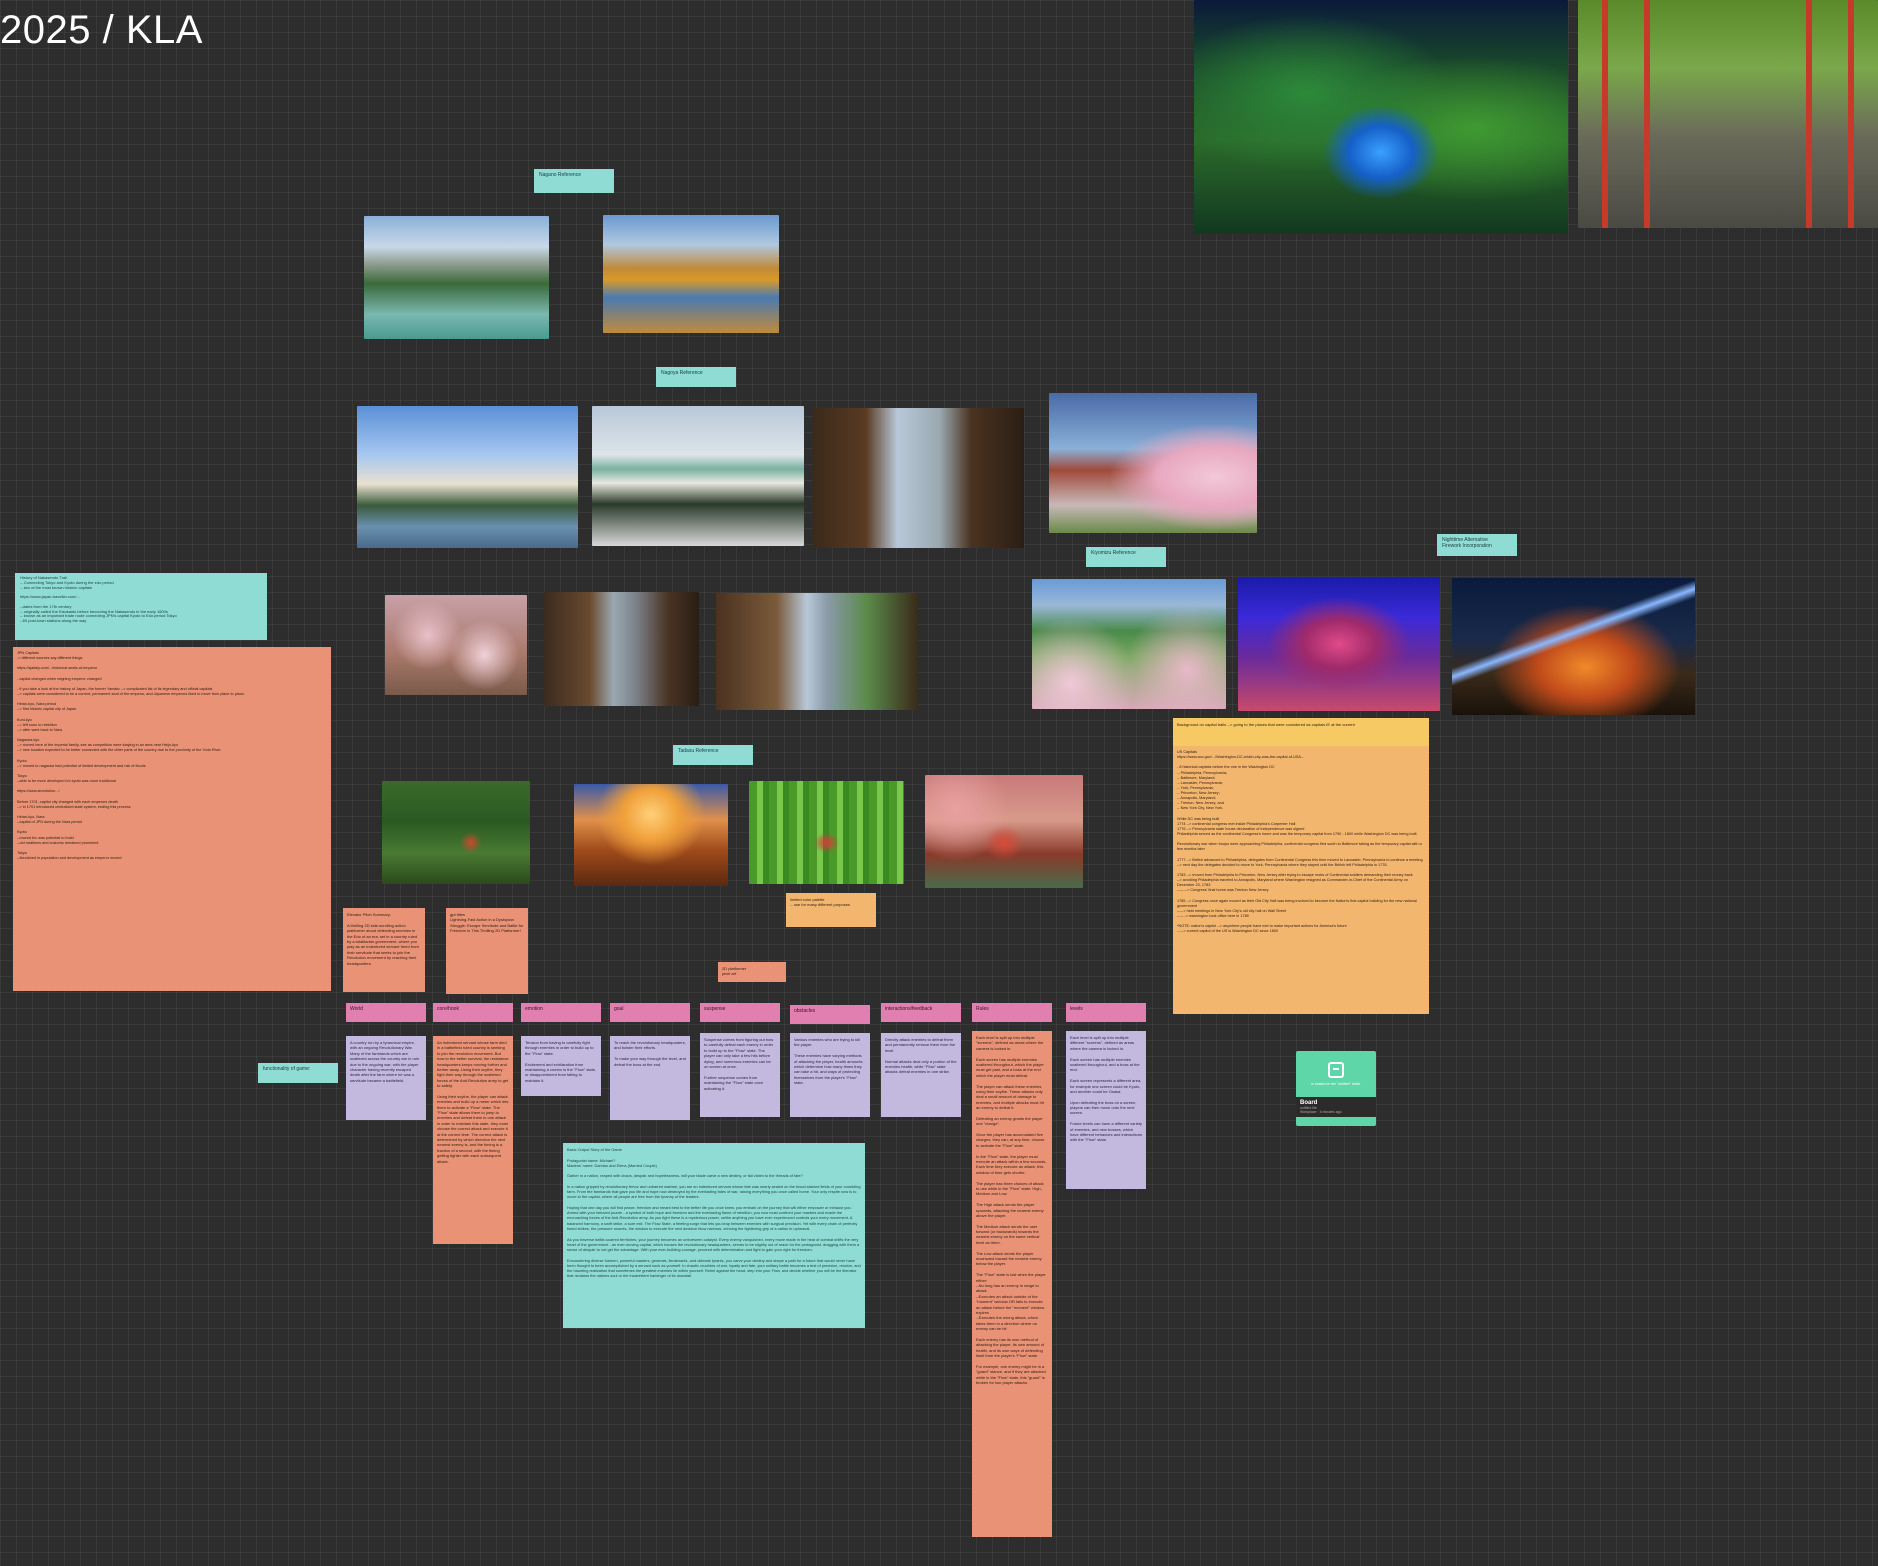  Describe the element at coordinates (473, 1012) in the screenshot. I see `column-header: core/hook` at that location.